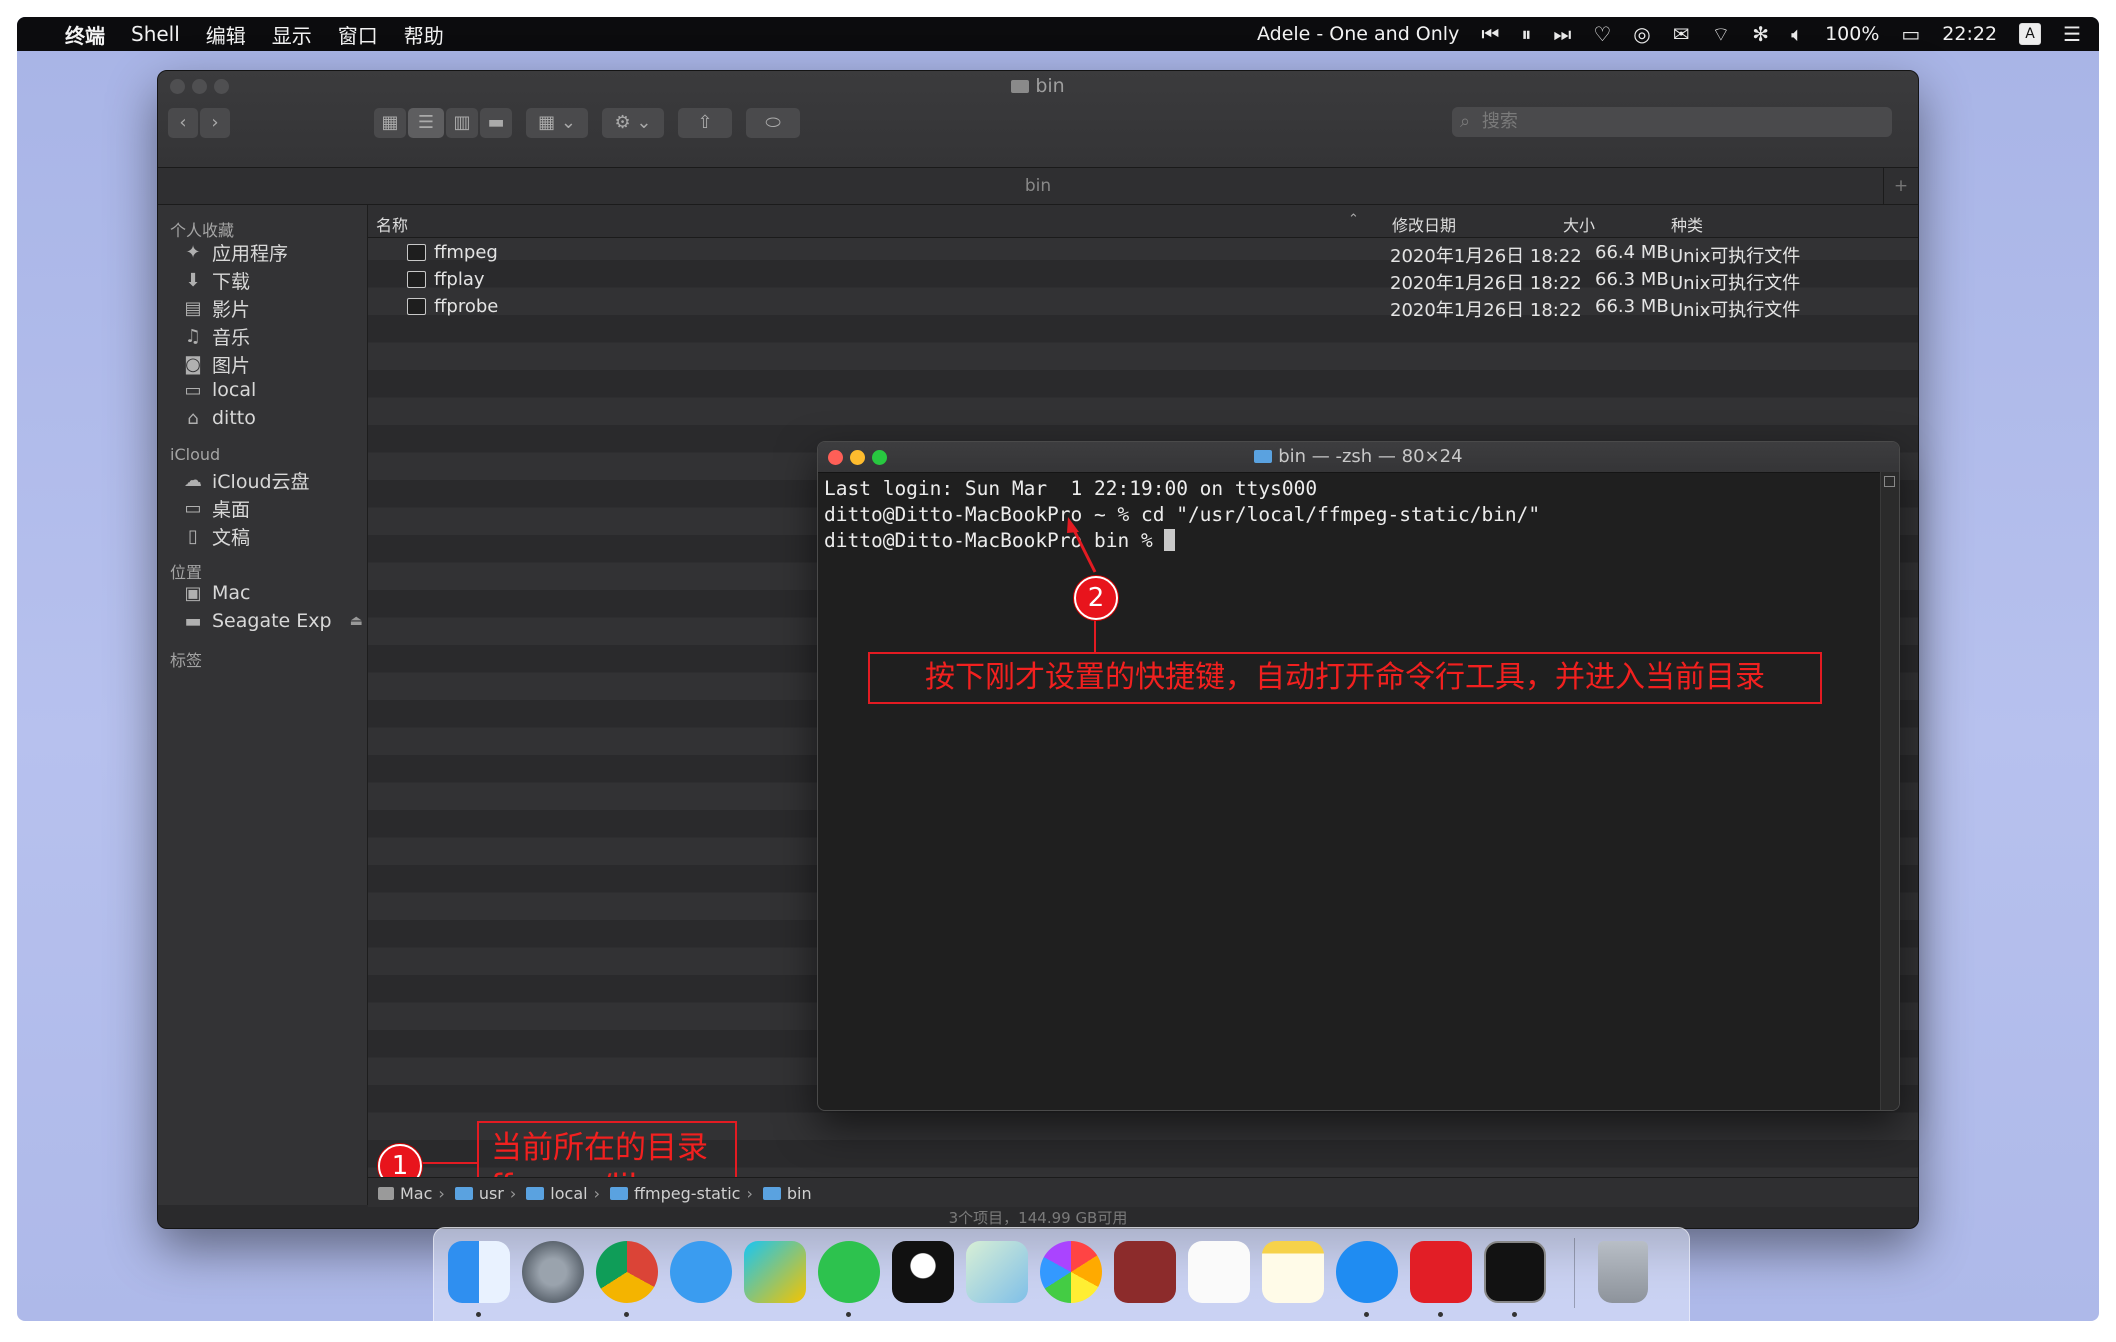  I want to click on notification-center-icon: ☰, so click(2072, 34).